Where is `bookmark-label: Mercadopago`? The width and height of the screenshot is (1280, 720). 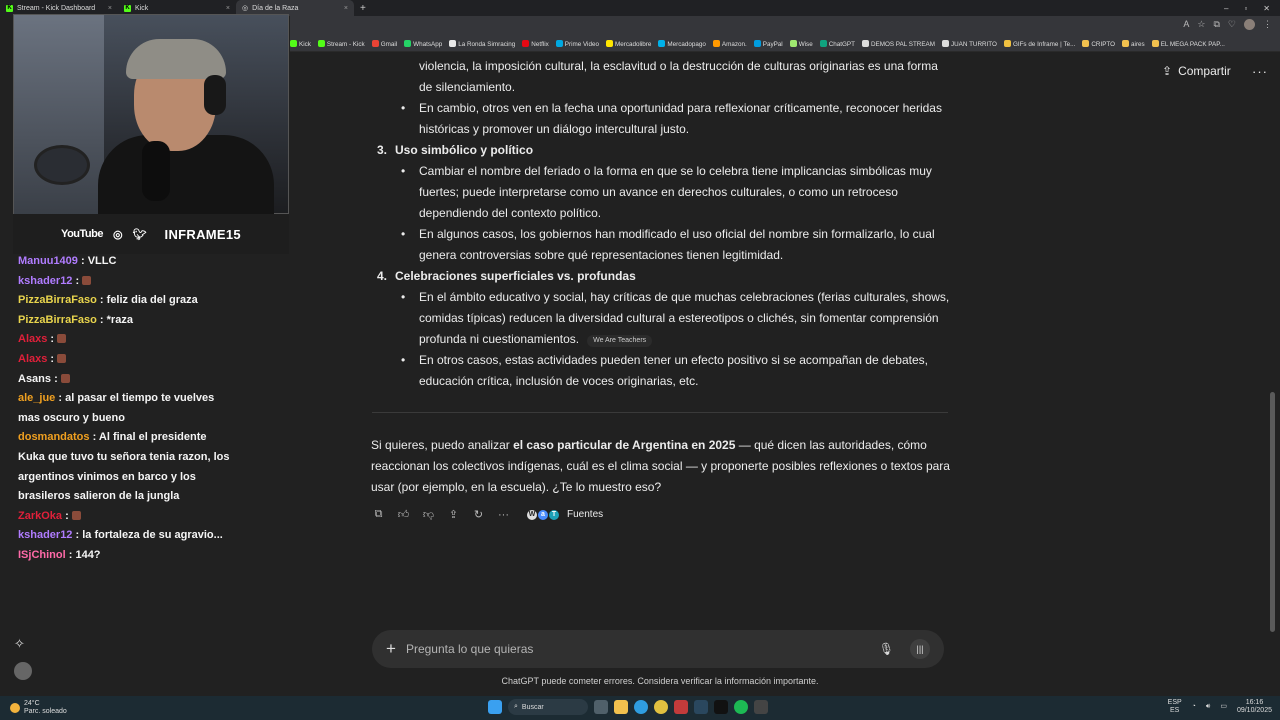 bookmark-label: Mercadopago is located at coordinates (686, 44).